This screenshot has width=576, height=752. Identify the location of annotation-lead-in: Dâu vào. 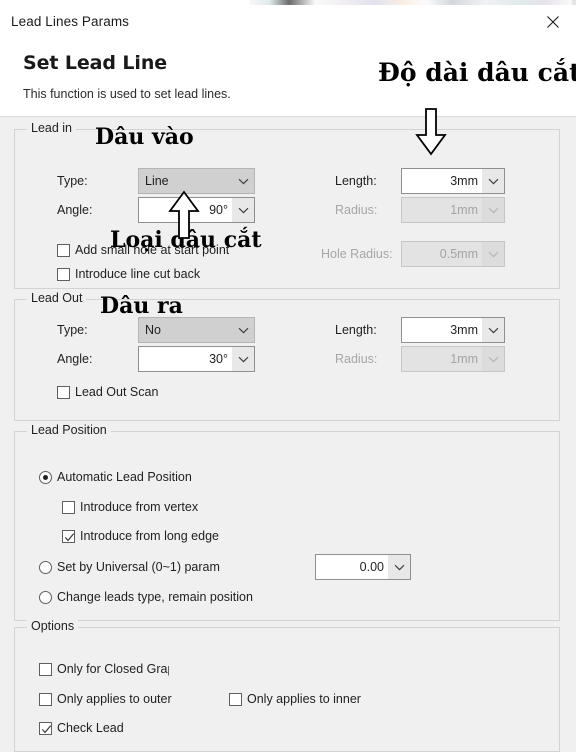
(144, 137).